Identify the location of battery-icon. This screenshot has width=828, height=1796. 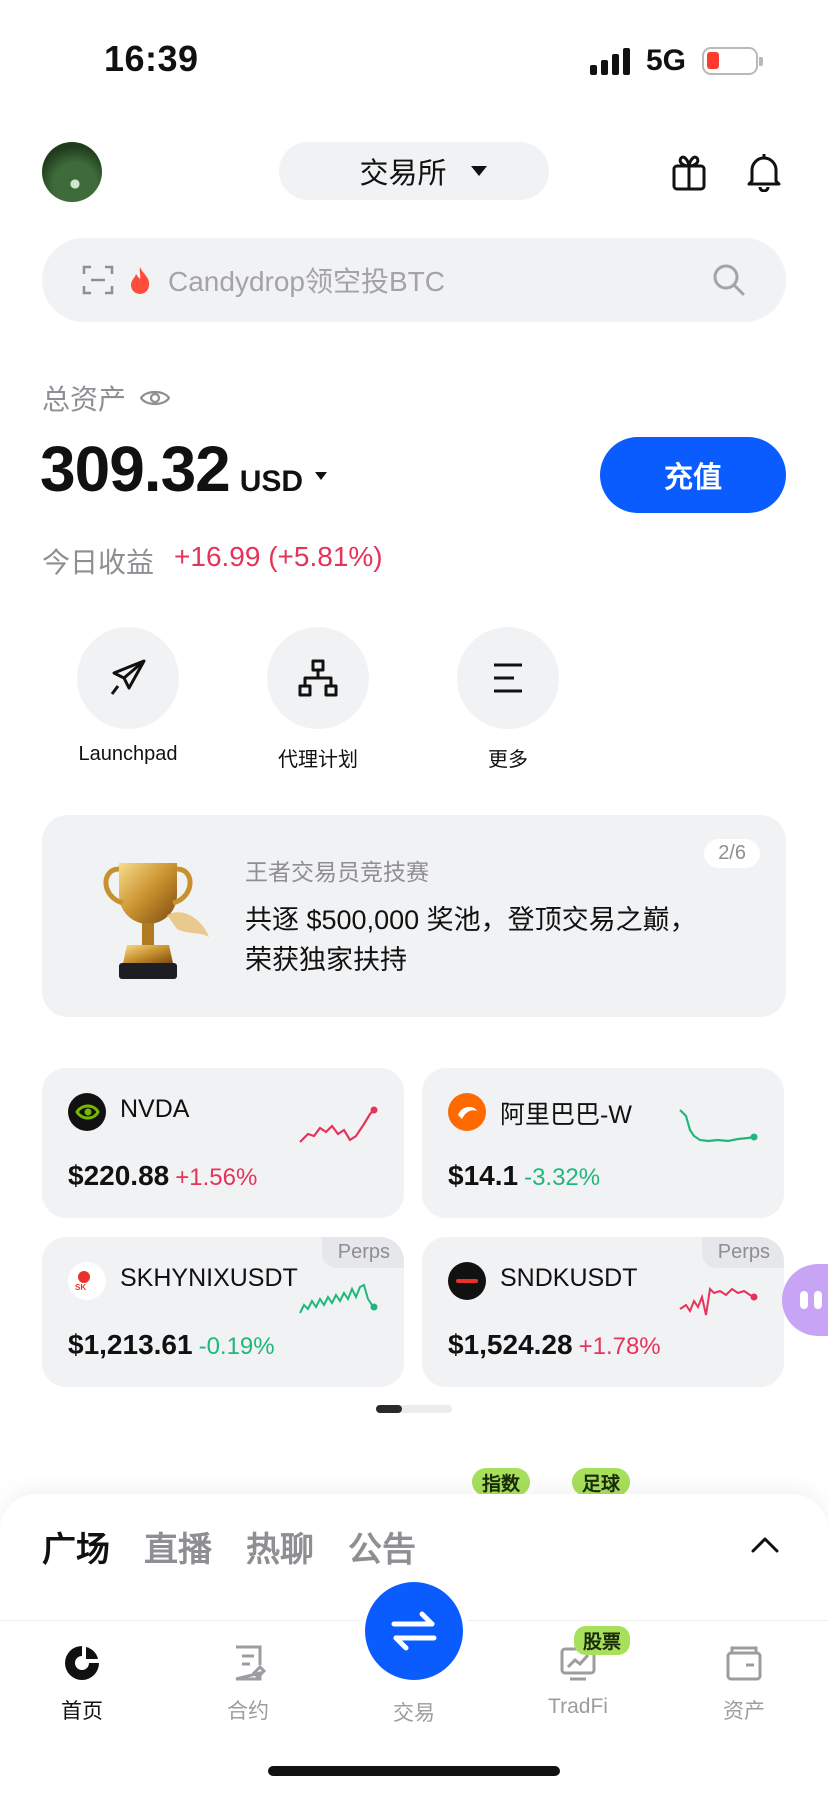
(732, 61).